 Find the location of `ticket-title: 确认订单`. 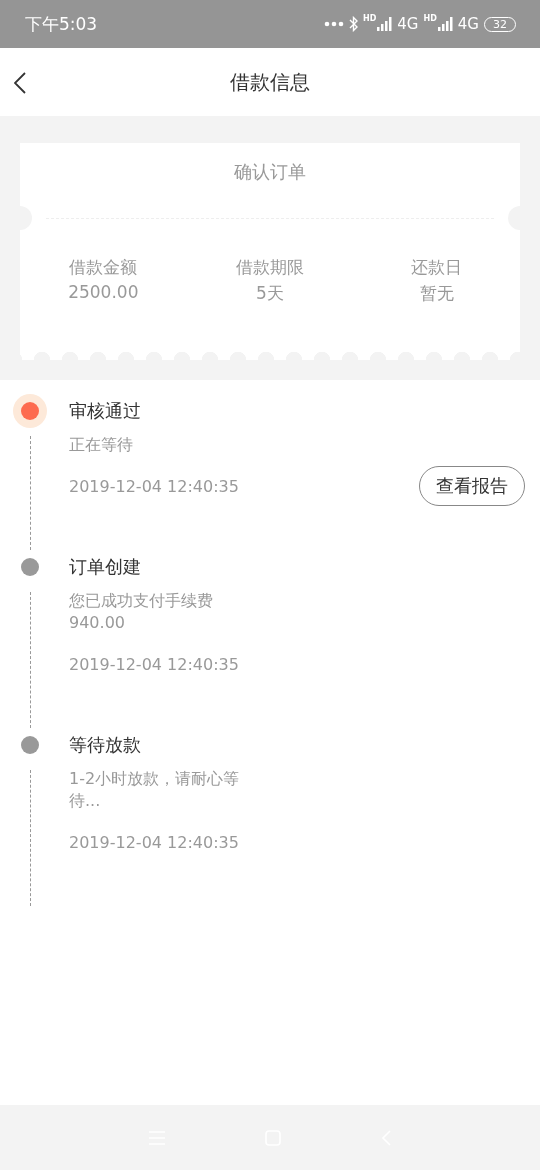

ticket-title: 确认订单 is located at coordinates (270, 172).